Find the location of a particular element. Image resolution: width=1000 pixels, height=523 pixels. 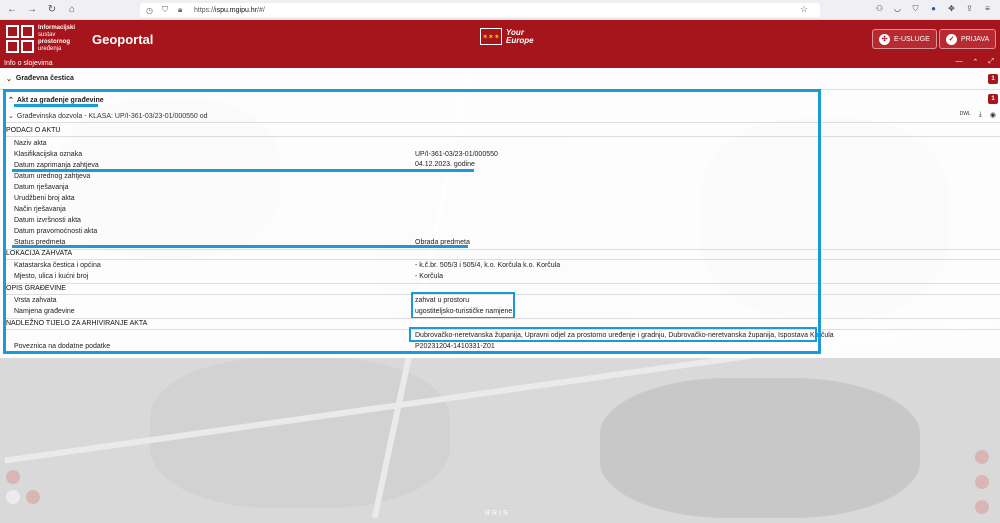

forward-icon: → is located at coordinates (32, 10).